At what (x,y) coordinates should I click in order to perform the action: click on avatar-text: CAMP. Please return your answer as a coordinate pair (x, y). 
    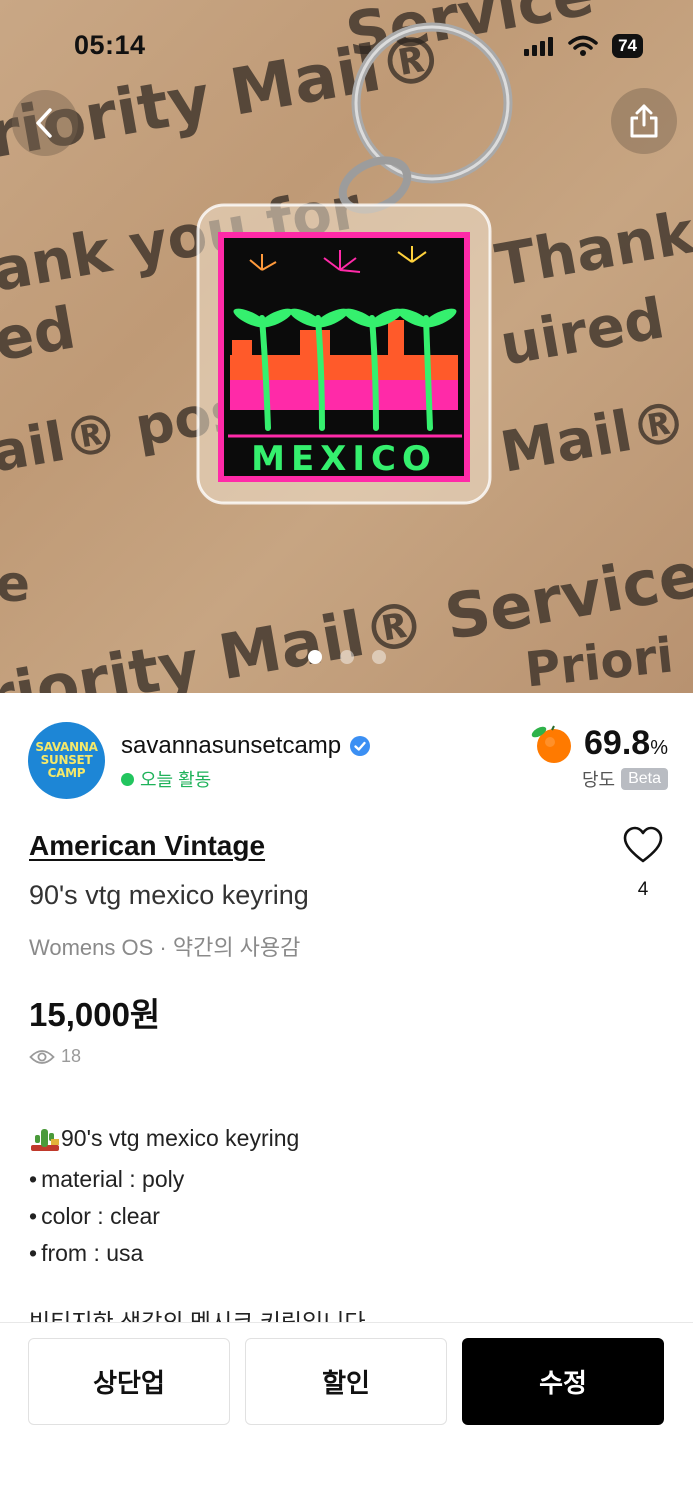
    Looking at the image, I should click on (66, 773).